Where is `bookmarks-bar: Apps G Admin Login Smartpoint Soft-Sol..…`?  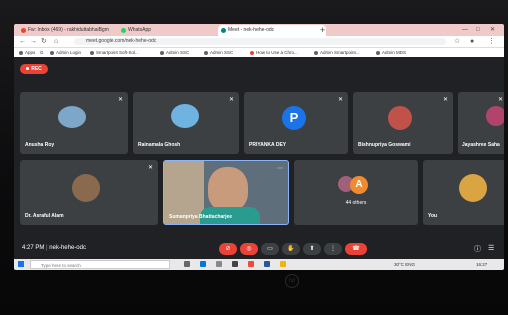 bookmarks-bar: Apps G Admin Login Smartpoint Soft-Sol..… is located at coordinates (259, 52).